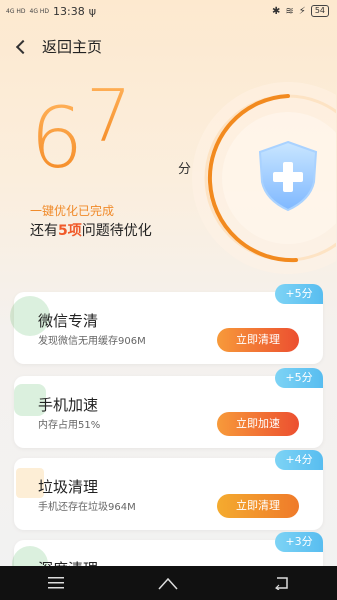 The image size is (337, 600). What do you see at coordinates (57, 138) in the screenshot?
I see `score-digit-1: 6` at bounding box center [57, 138].